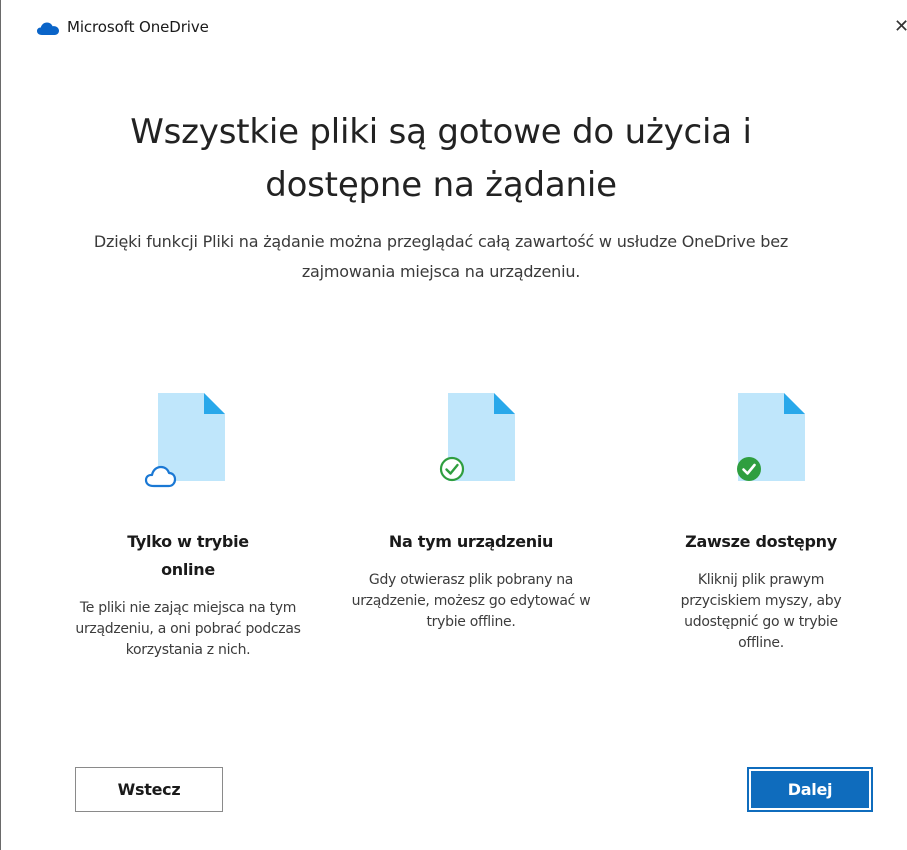 Image resolution: width=907 pixels, height=850 pixels. I want to click on feature-title: Tylko w trybie online, so click(188, 555).